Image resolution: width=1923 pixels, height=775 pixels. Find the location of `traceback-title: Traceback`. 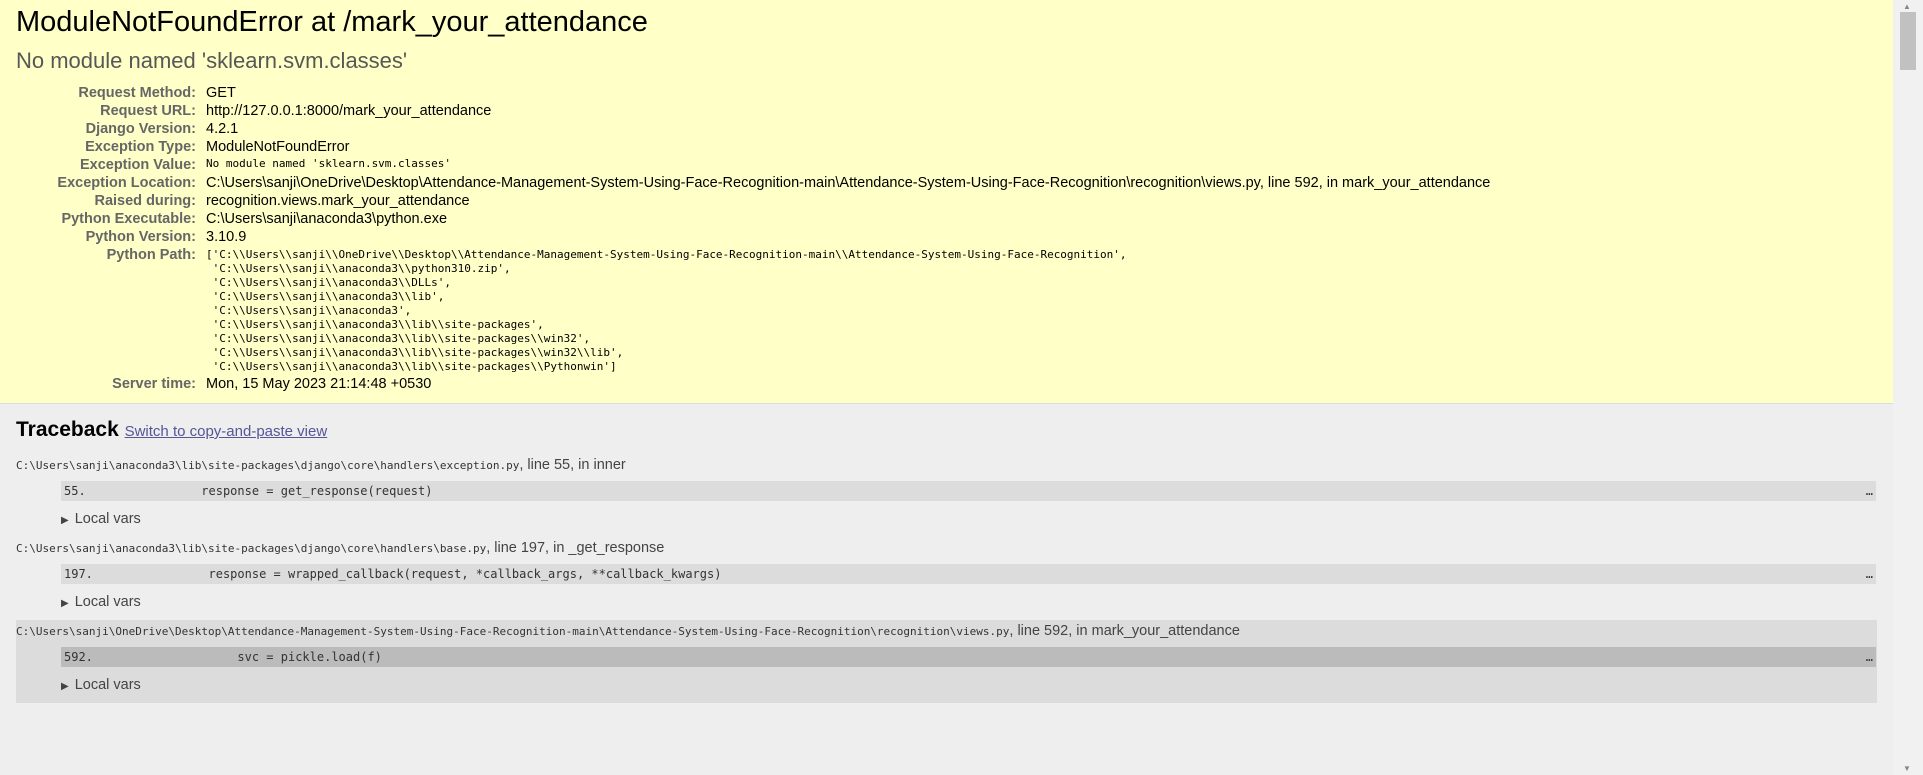

traceback-title: Traceback is located at coordinates (67, 429).